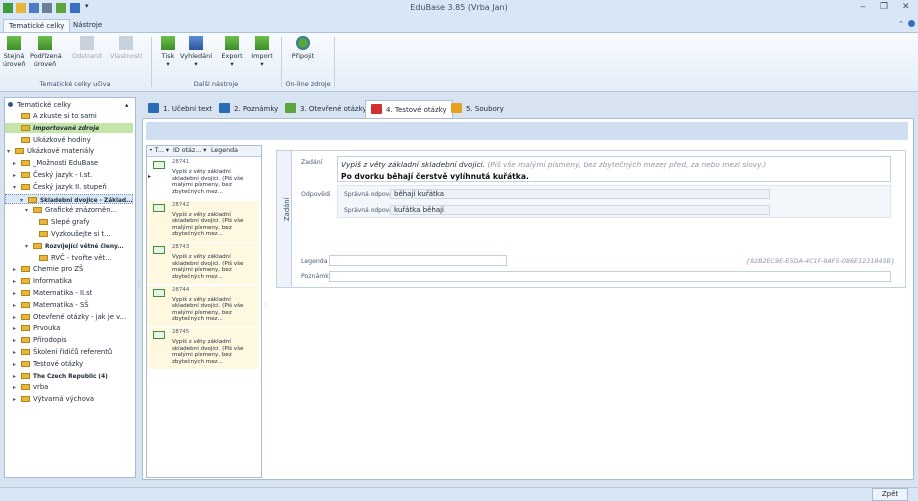 This screenshot has width=918, height=501. I want to click on tree-splitter-handle: ⋮, so click(139, 285).